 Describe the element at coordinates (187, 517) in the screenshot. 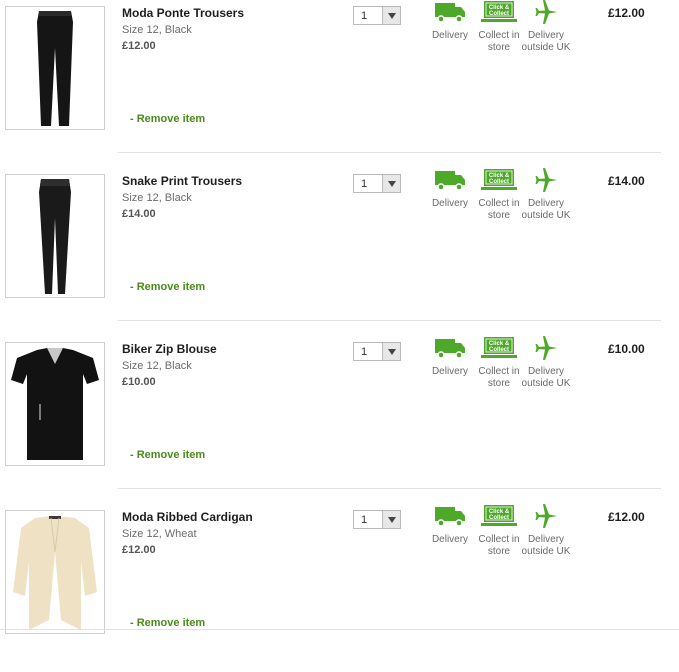

I see `product-name: Moda Ribbed Cardigan` at that location.